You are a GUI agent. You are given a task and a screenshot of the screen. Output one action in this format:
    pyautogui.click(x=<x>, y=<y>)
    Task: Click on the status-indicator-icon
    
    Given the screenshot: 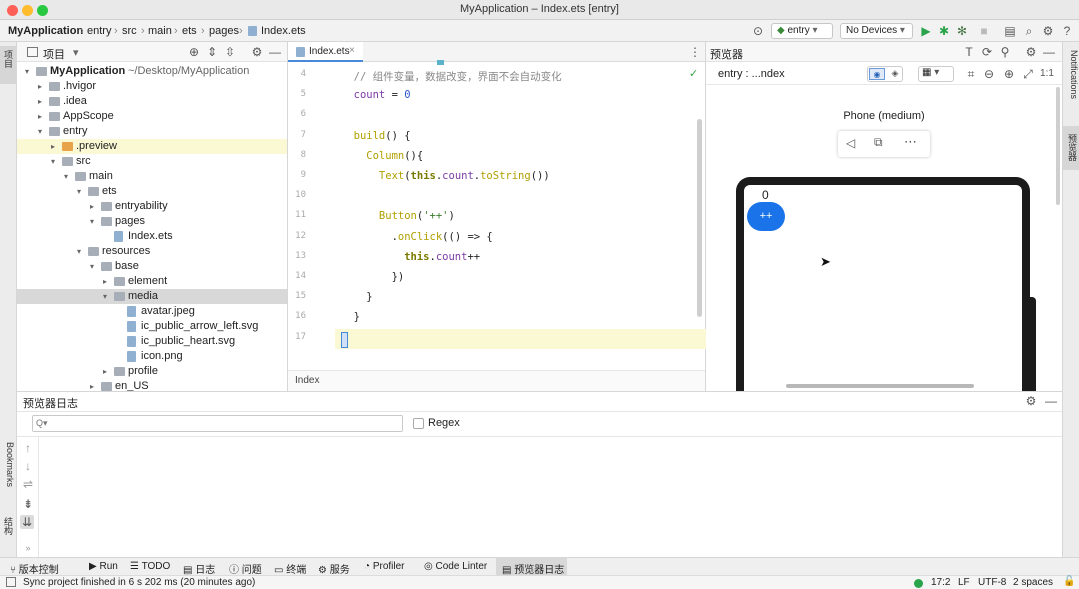 What is the action you would take?
    pyautogui.click(x=918, y=583)
    